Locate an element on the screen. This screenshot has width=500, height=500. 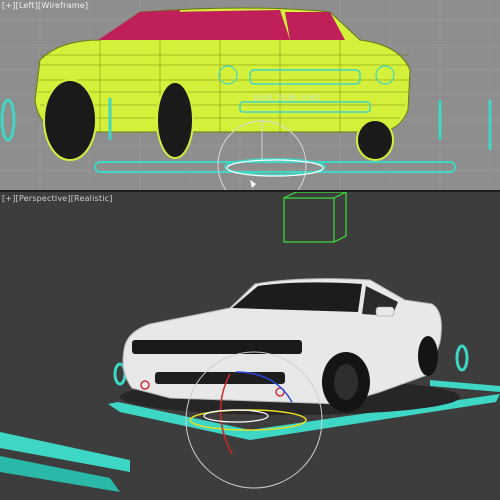
side-window-right is located at coordinates (315, 26).